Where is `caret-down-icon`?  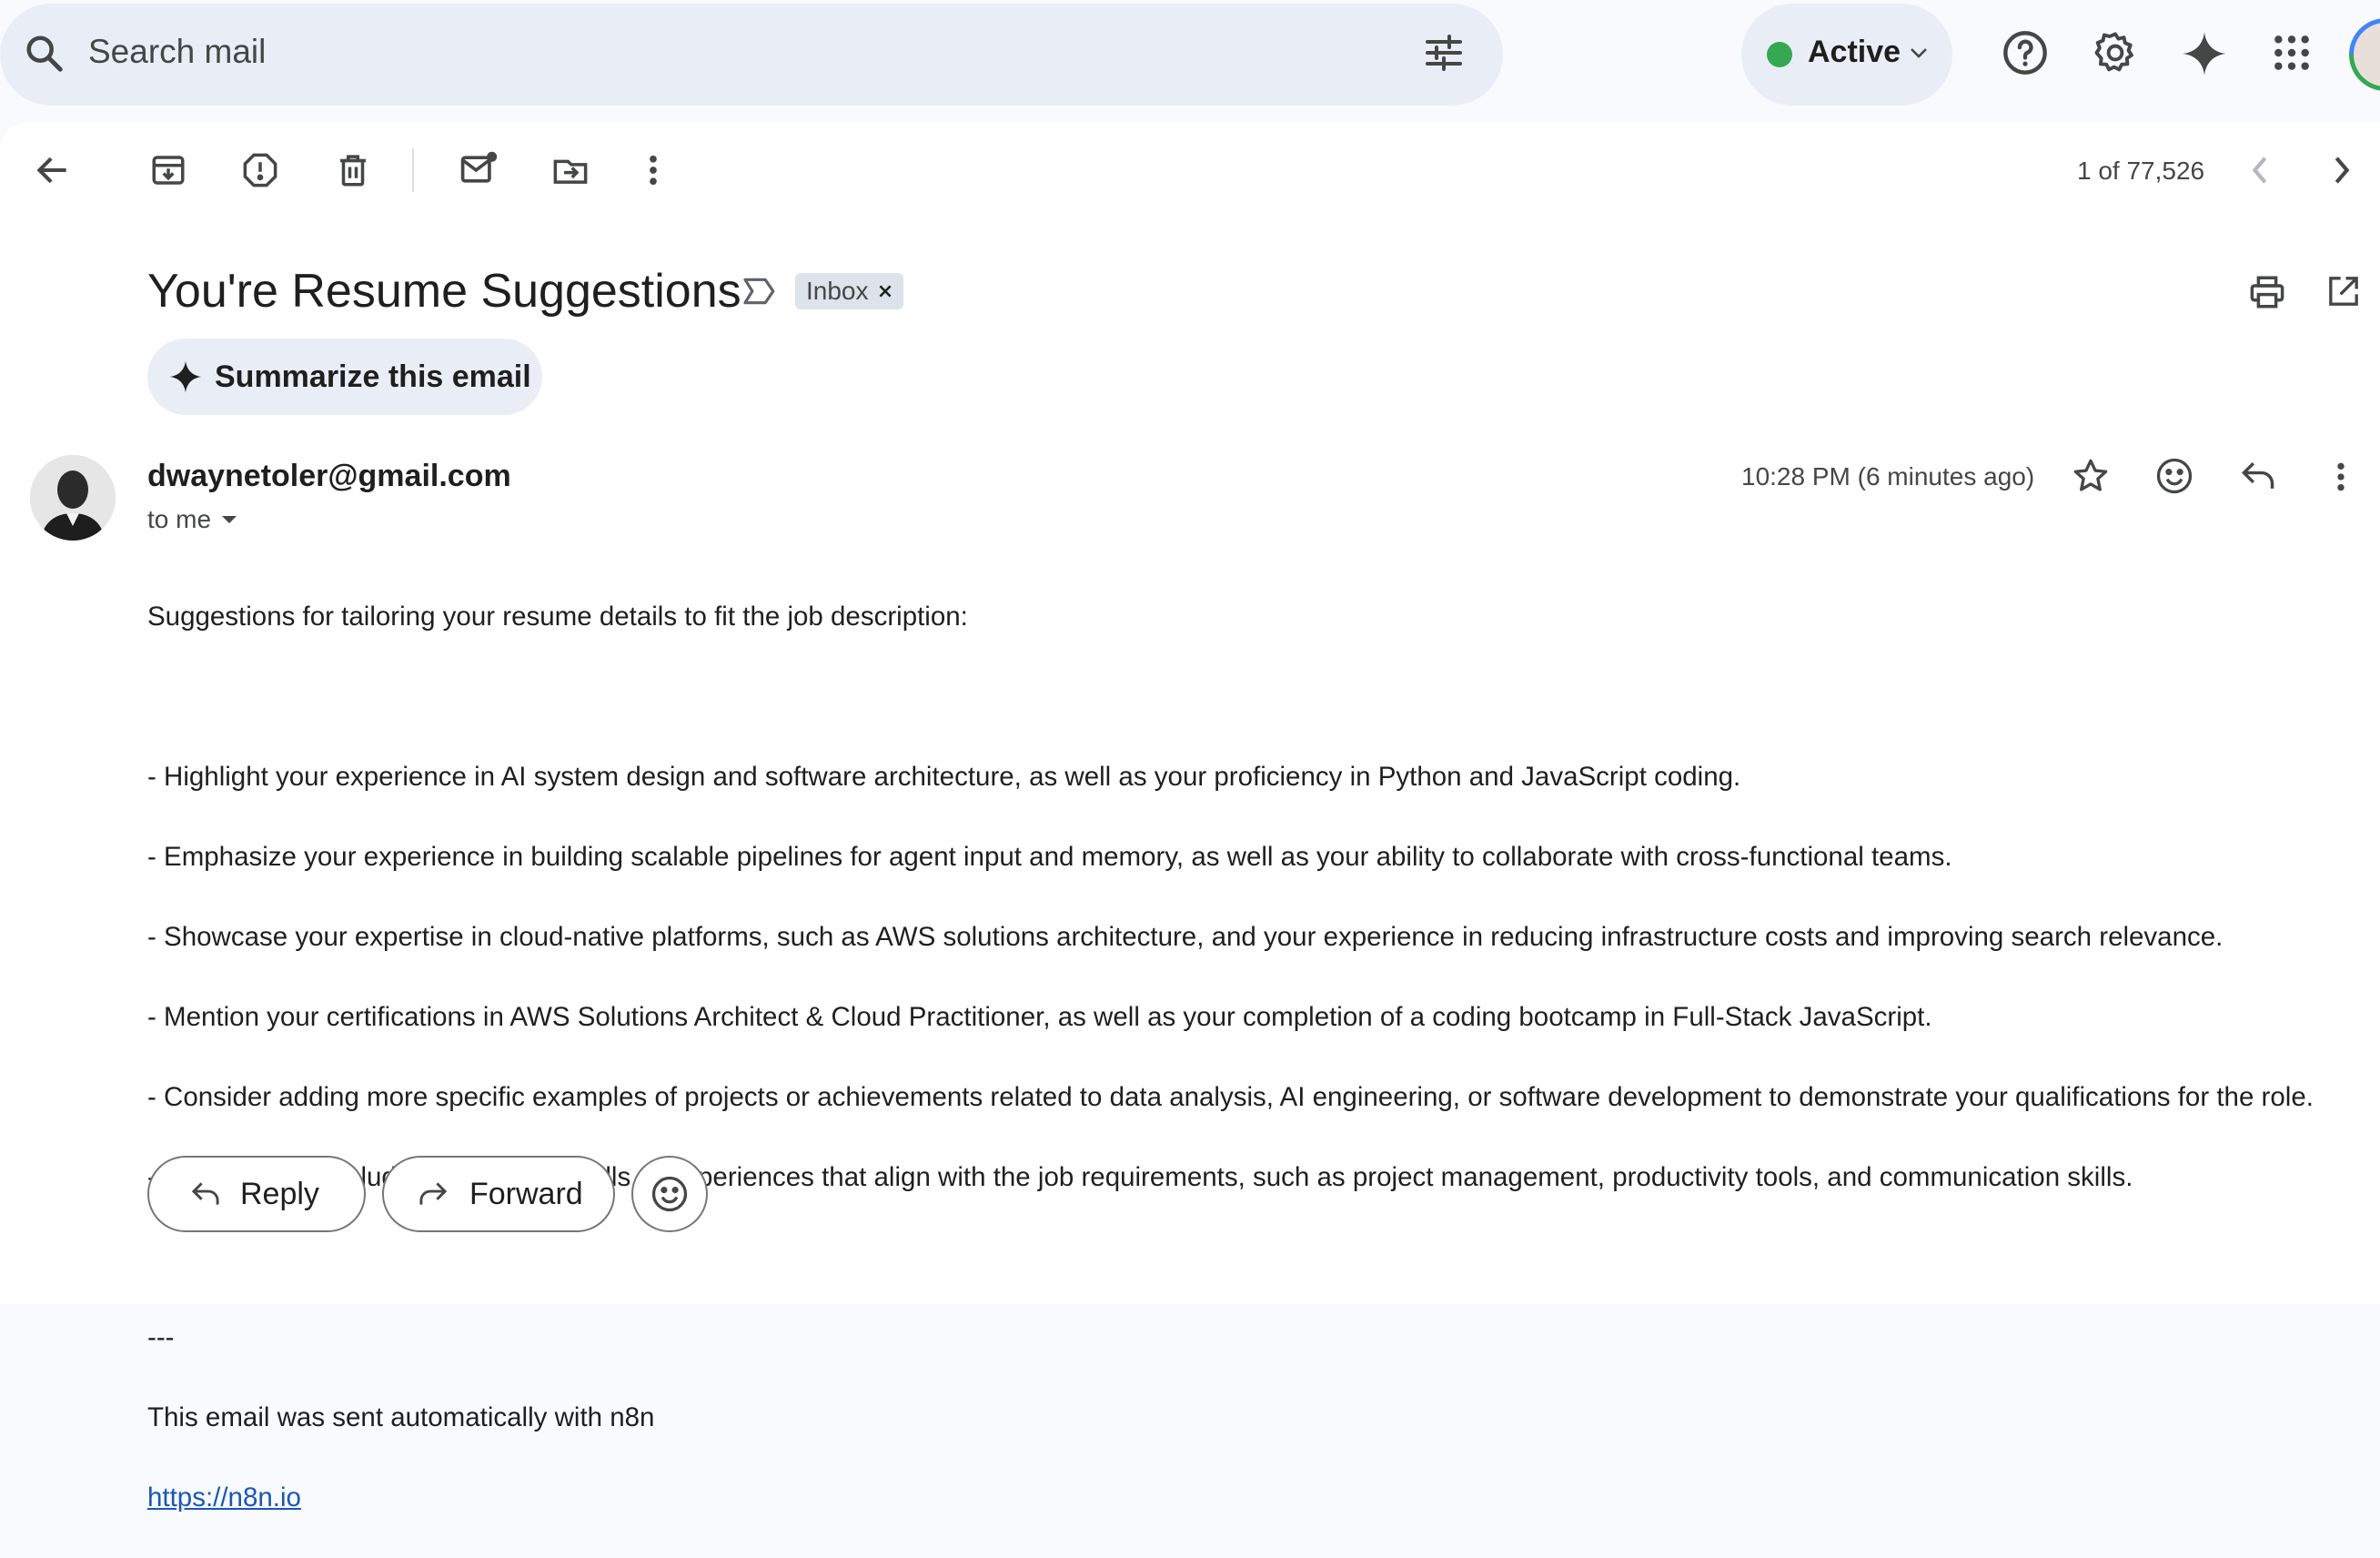 caret-down-icon is located at coordinates (229, 519).